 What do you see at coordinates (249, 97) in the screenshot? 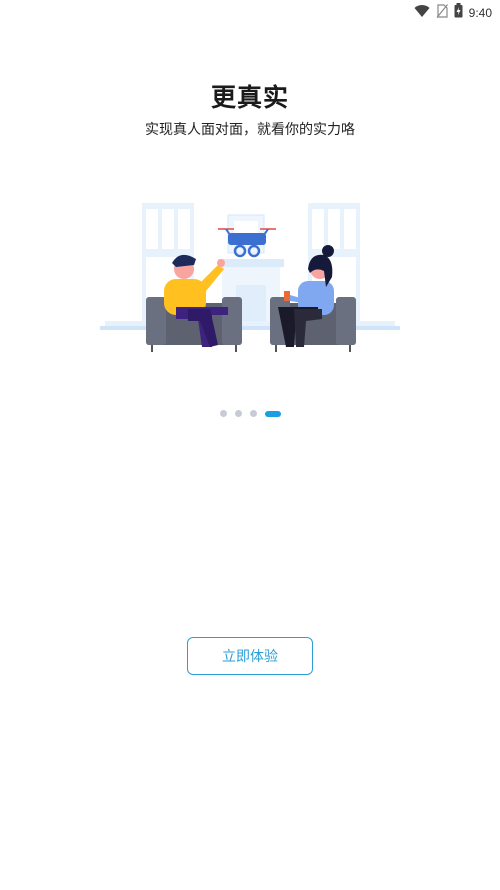
I see `onboarding-title: 更真实` at bounding box center [249, 97].